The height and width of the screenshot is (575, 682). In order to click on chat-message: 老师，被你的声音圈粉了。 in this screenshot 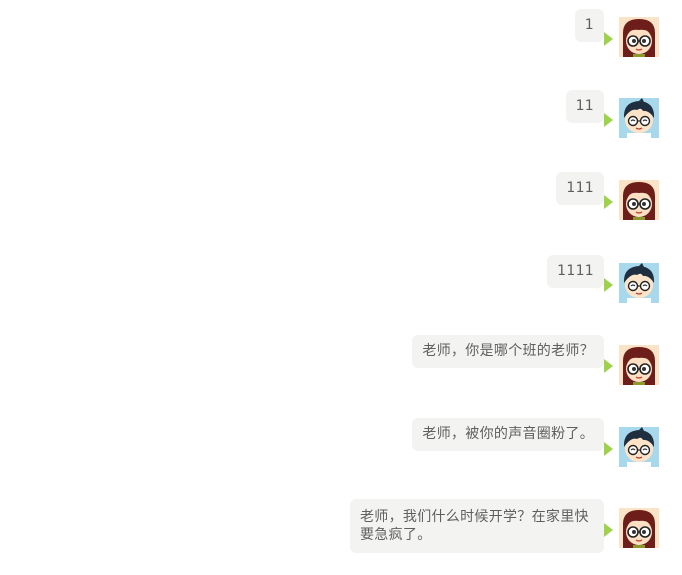, I will do `click(341, 452)`.